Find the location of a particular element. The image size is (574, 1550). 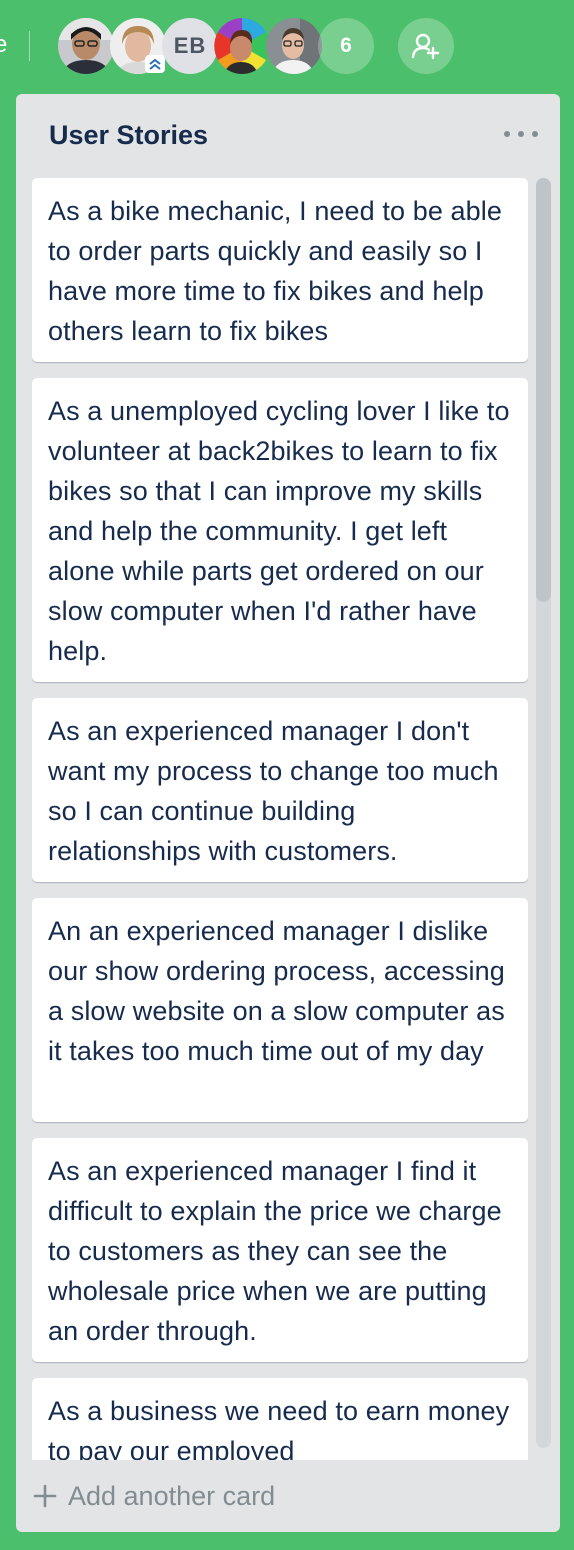

member-initials: EB is located at coordinates (190, 45).